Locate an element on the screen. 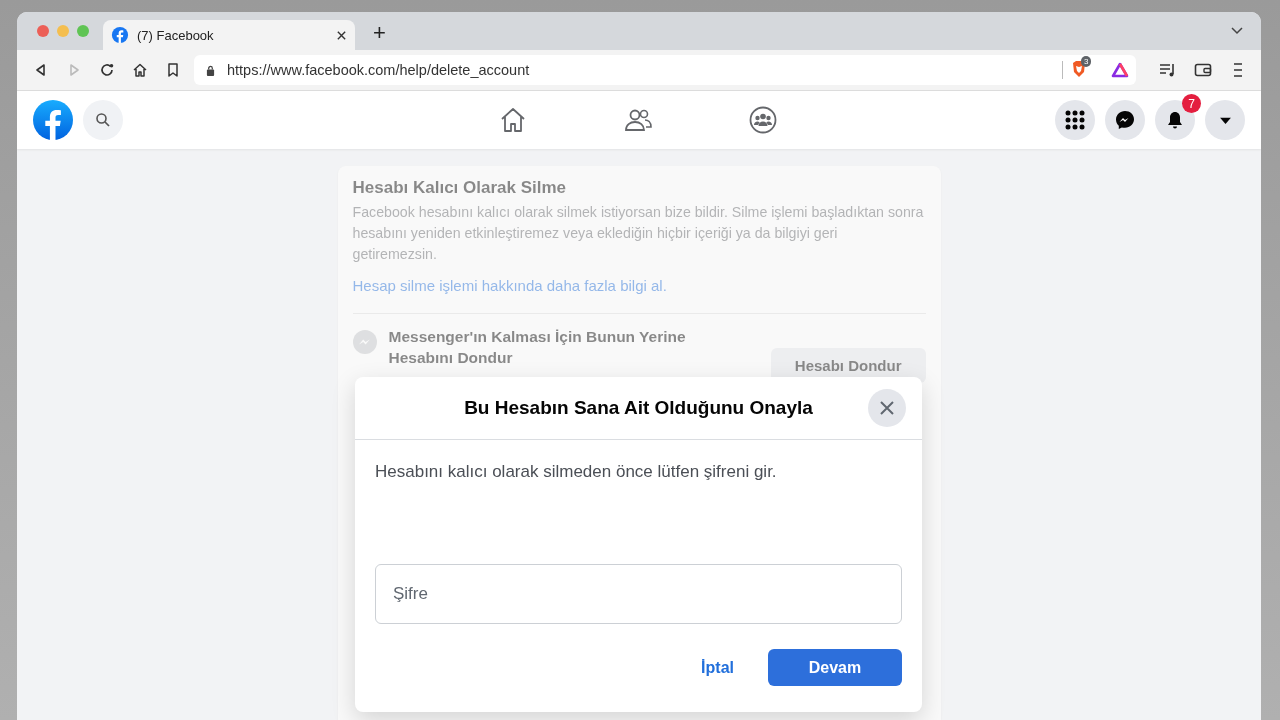 The width and height of the screenshot is (1280, 720). section-description: Facebook hesabını kalıcı olarak silmek istiyorsan bize bildir. Silme işlemi başladıktan sonra hesabını yeniden etkinleştiremez veya eklediğin hiçbir içeriği ya da bilgiyi geri getiremezsin. is located at coordinates (638, 233).